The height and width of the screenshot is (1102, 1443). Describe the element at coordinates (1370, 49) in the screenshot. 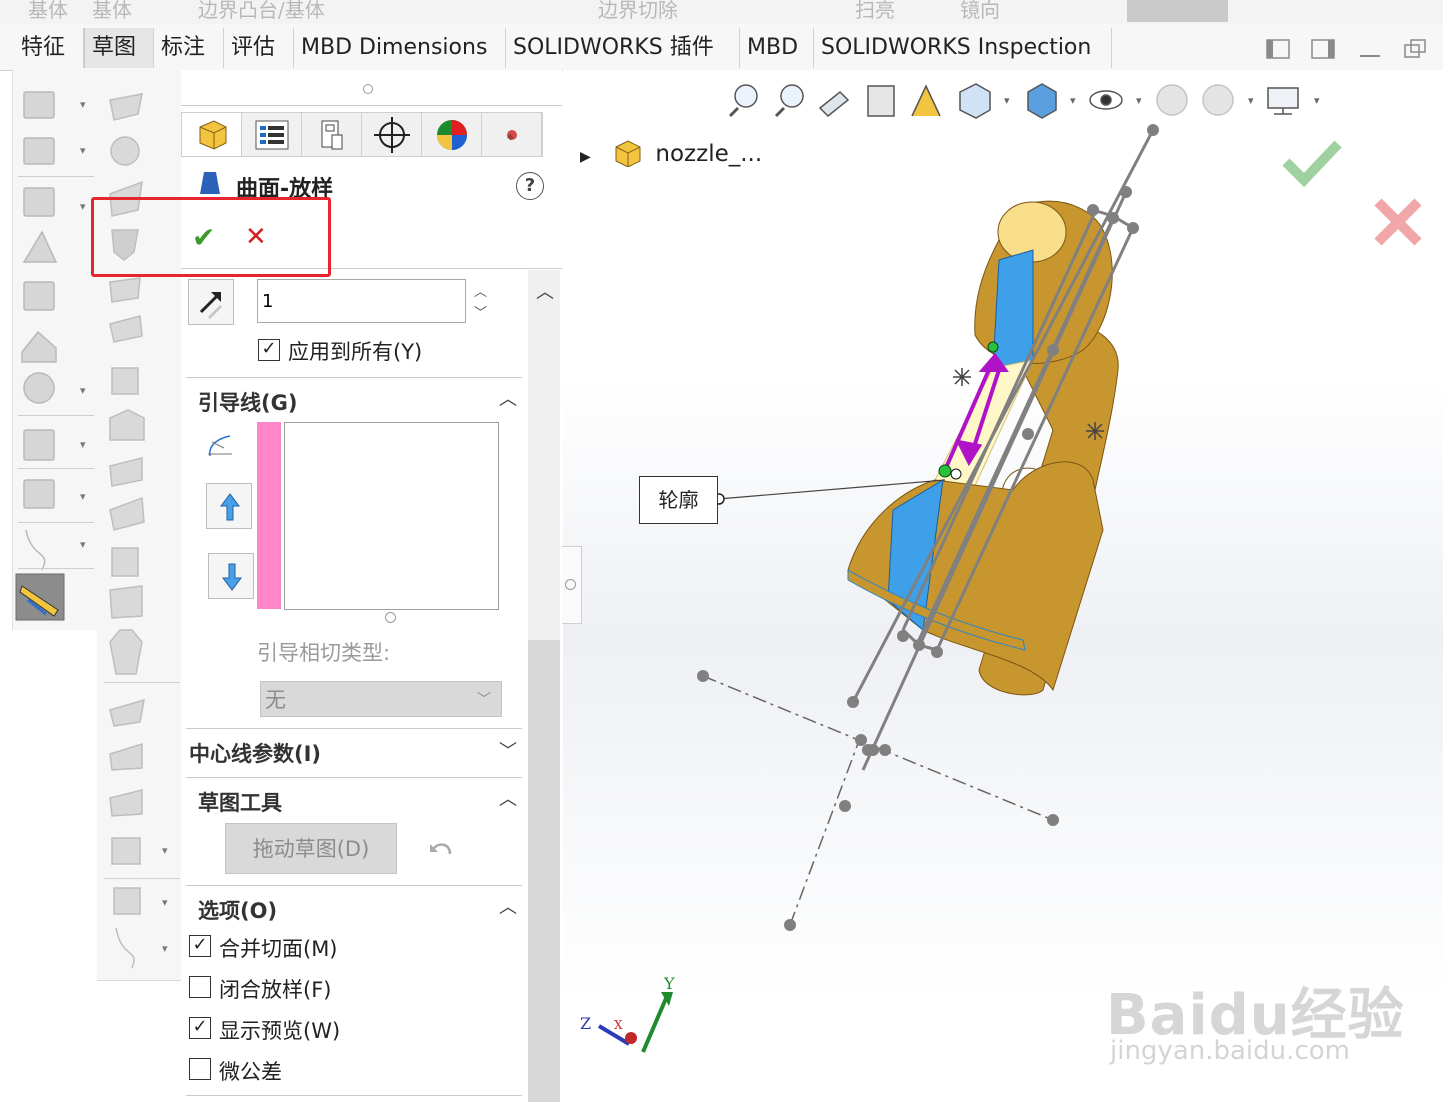

I see `minimize-icon` at that location.